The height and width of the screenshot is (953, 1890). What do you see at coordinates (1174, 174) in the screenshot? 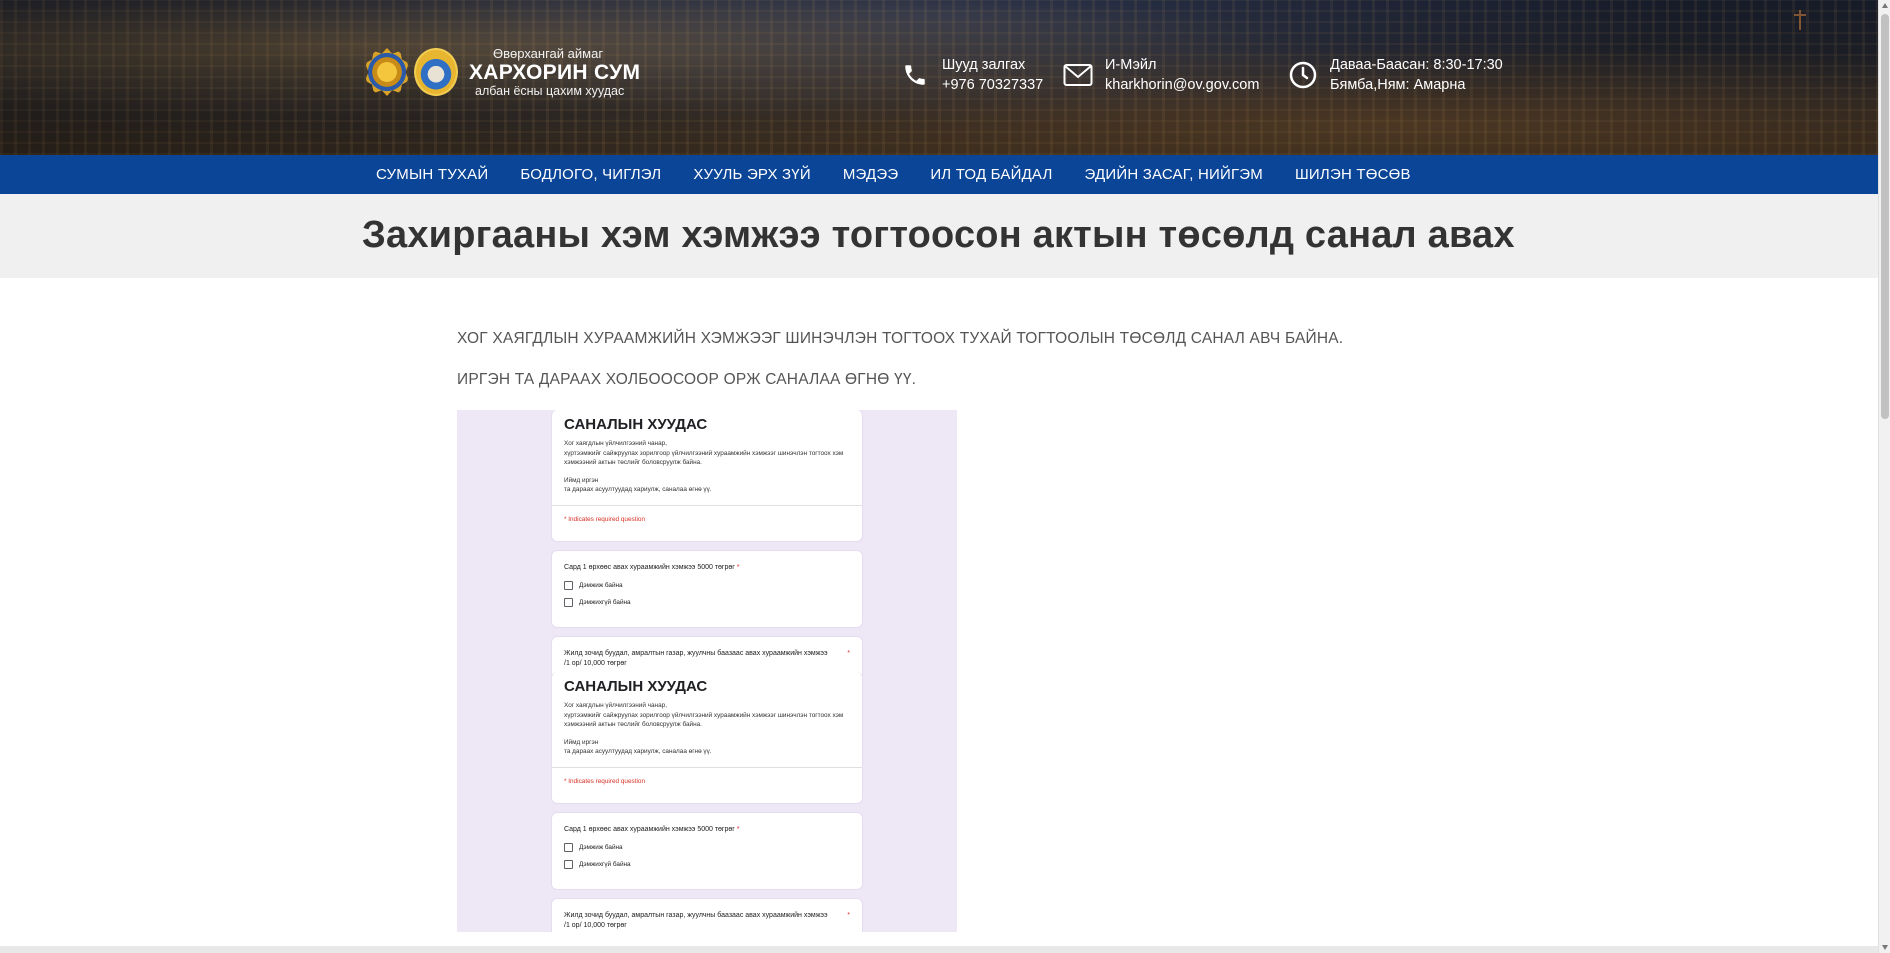
I see `nav-item-economy: ЭДИЙН ЗАСАГ, НИЙГЭМ` at bounding box center [1174, 174].